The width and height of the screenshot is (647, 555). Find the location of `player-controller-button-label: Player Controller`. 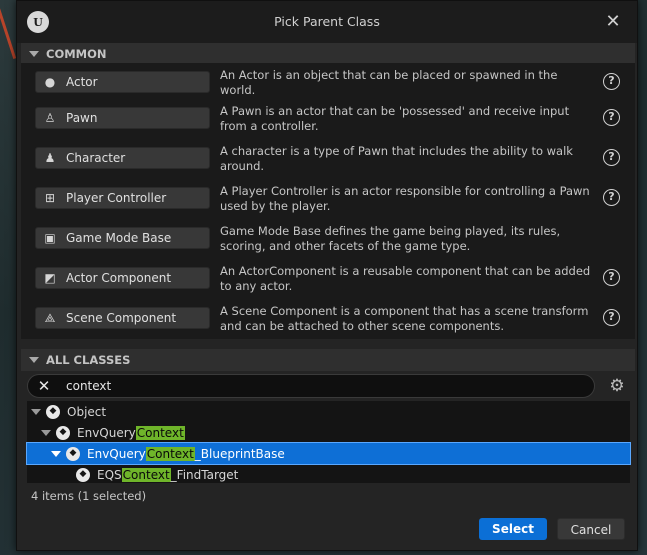

player-controller-button-label: Player Controller is located at coordinates (116, 198).